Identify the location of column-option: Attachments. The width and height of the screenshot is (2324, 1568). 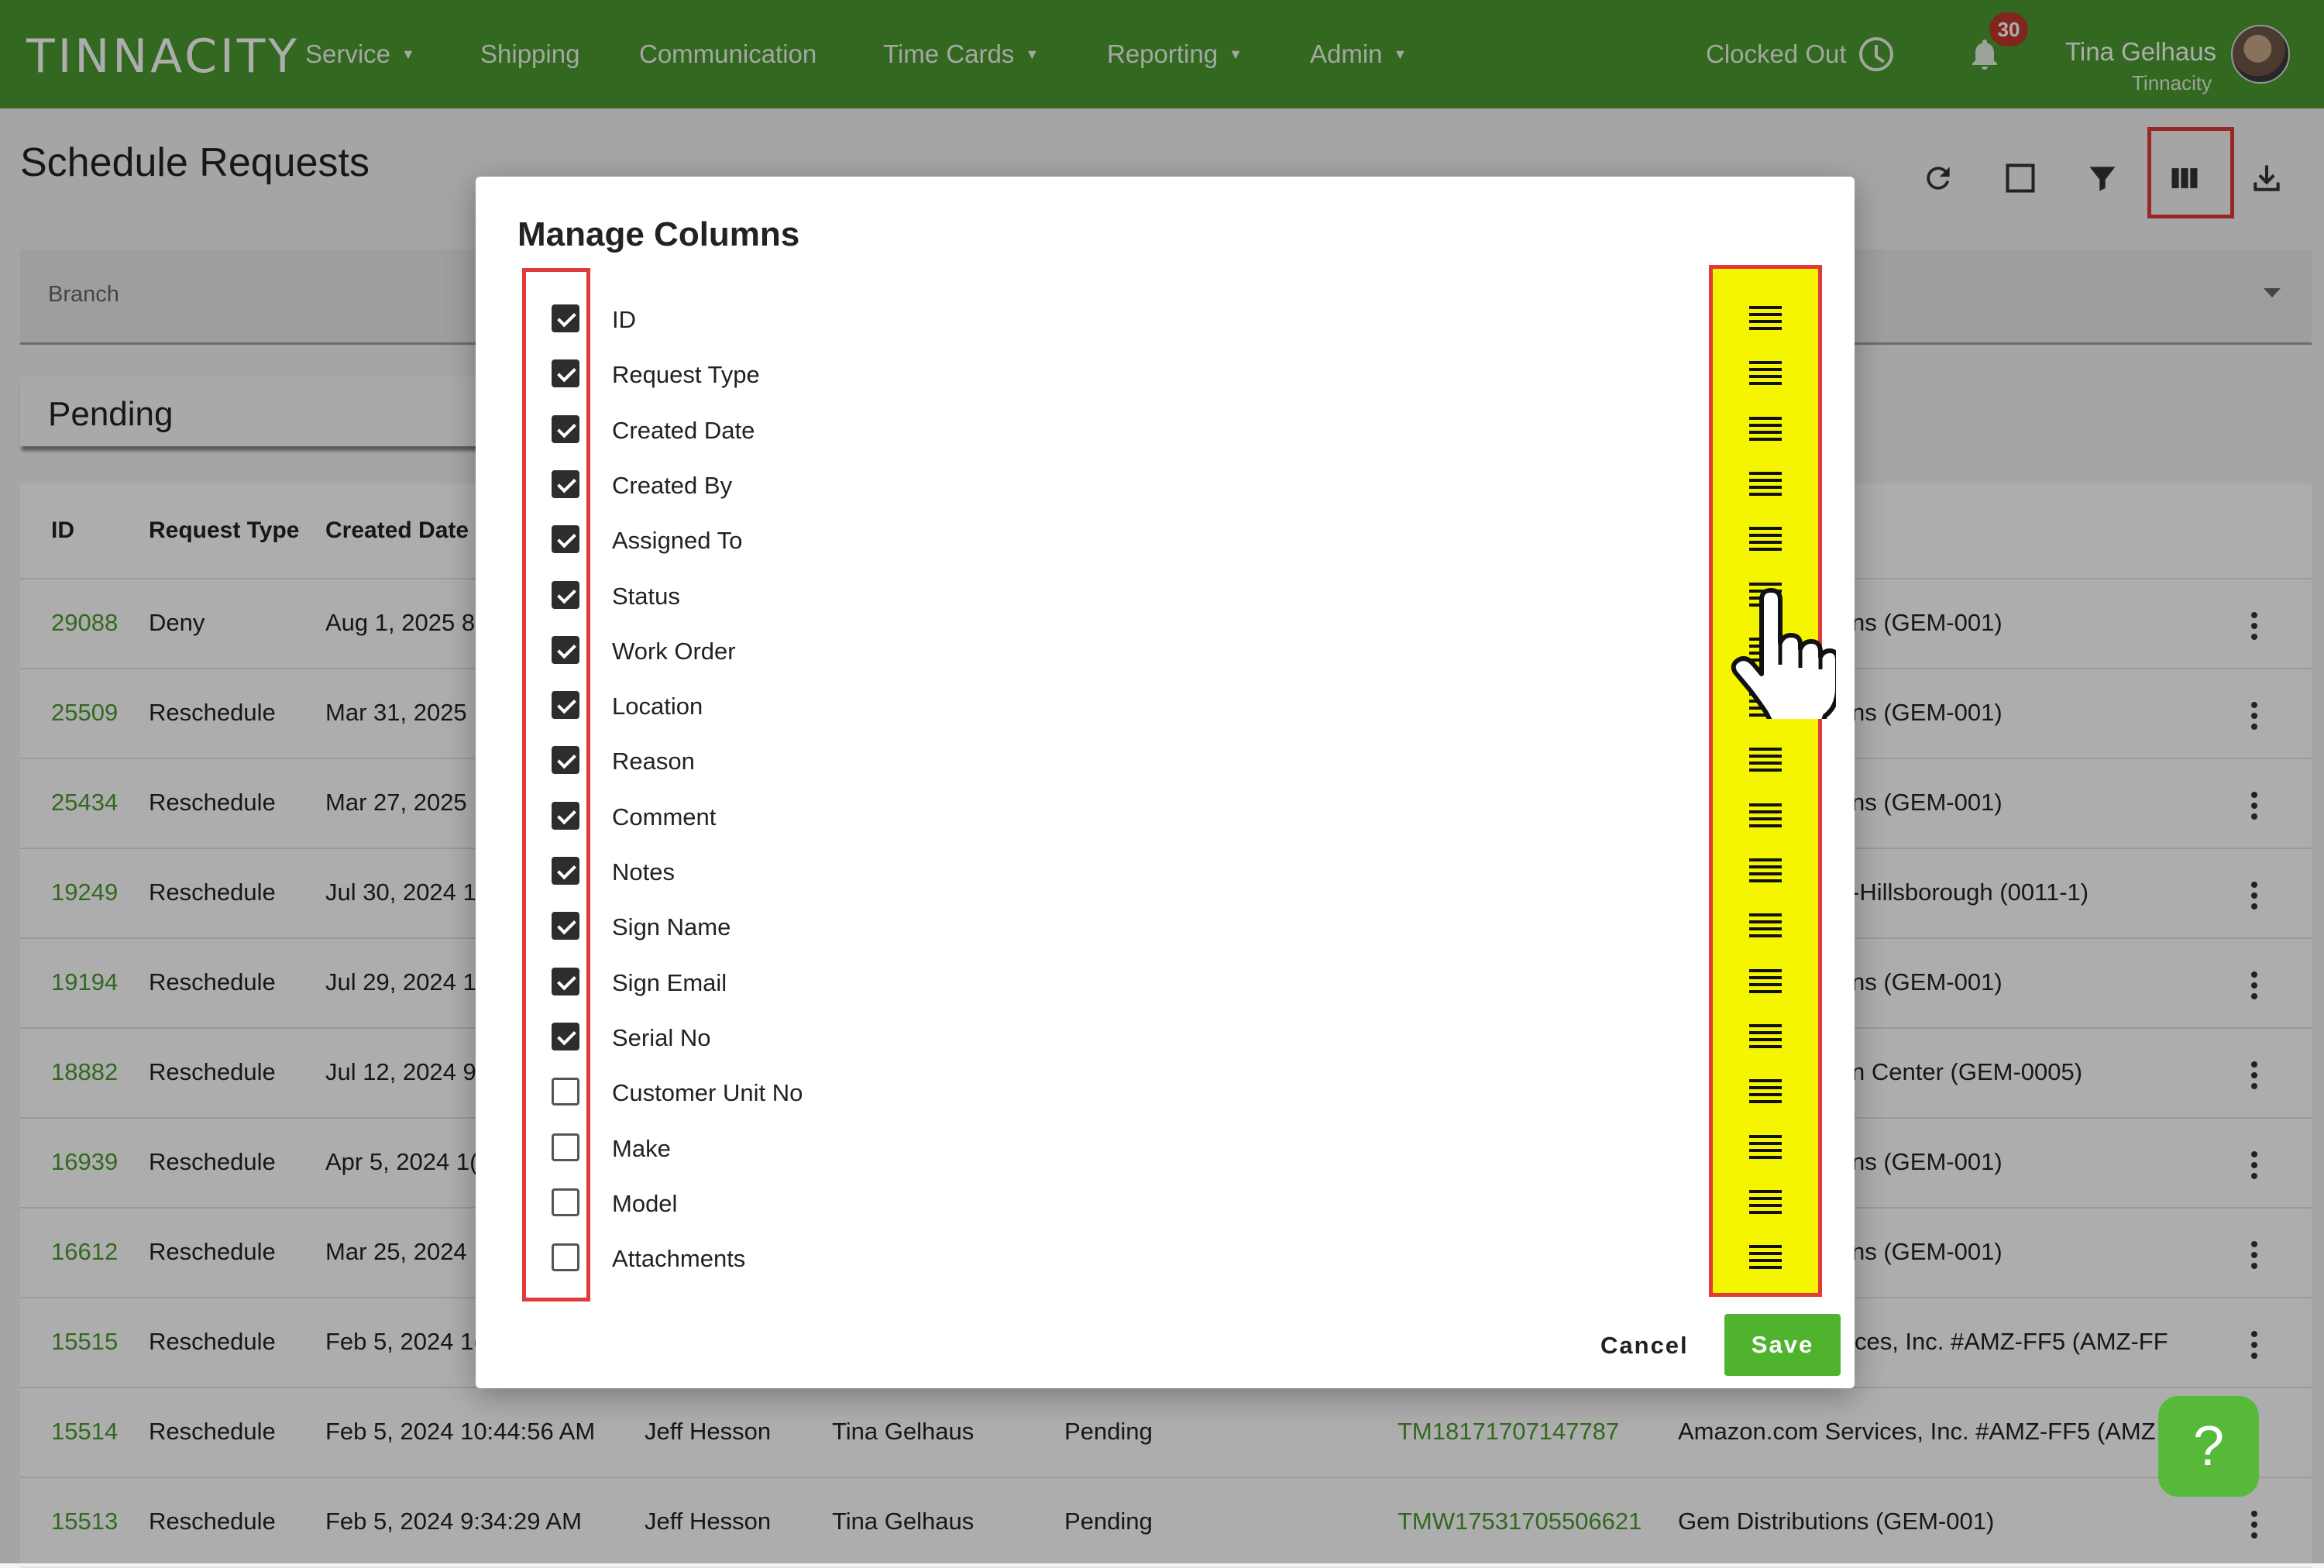
(1165, 1257).